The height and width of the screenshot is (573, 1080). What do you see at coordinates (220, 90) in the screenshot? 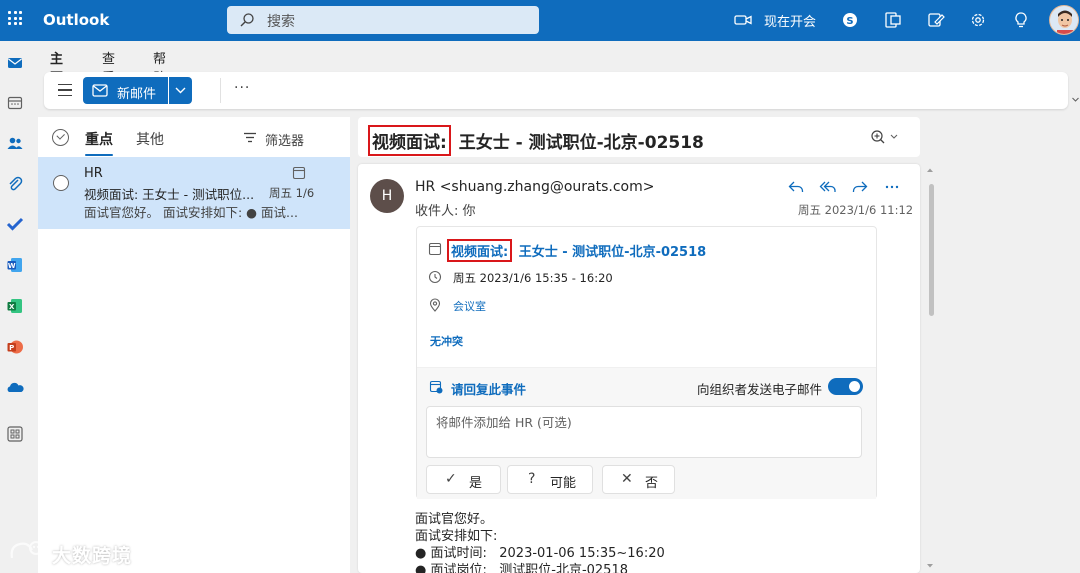
I see `divider` at bounding box center [220, 90].